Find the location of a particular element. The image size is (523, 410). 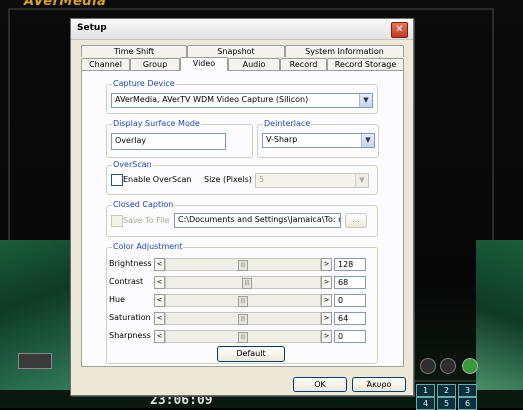

brightness-value-field: 128 is located at coordinates (350, 264).